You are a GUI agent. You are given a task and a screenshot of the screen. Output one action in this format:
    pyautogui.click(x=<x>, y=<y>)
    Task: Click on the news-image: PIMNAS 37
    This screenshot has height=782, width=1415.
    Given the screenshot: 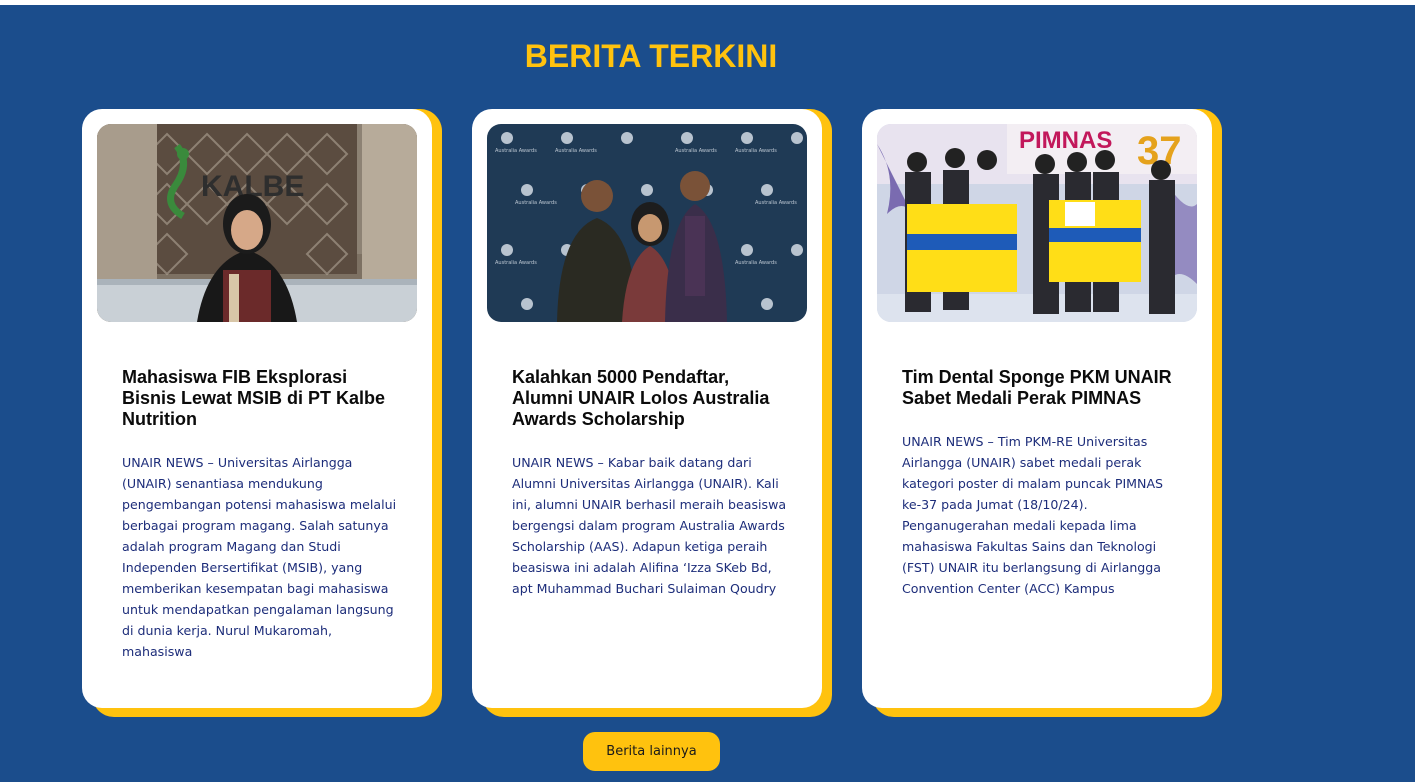 What is the action you would take?
    pyautogui.click(x=1037, y=223)
    